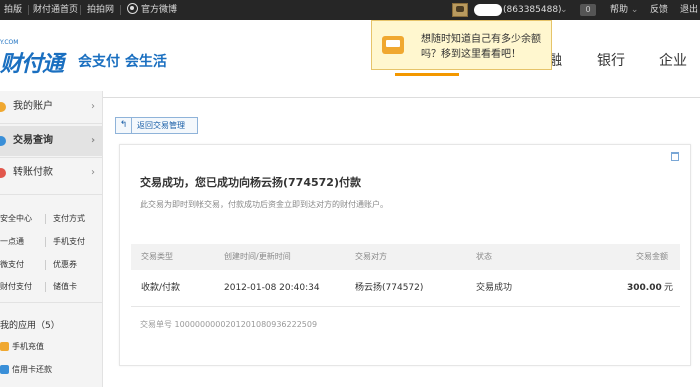  Describe the element at coordinates (3, 107) in the screenshot. I see `account-icon` at that location.